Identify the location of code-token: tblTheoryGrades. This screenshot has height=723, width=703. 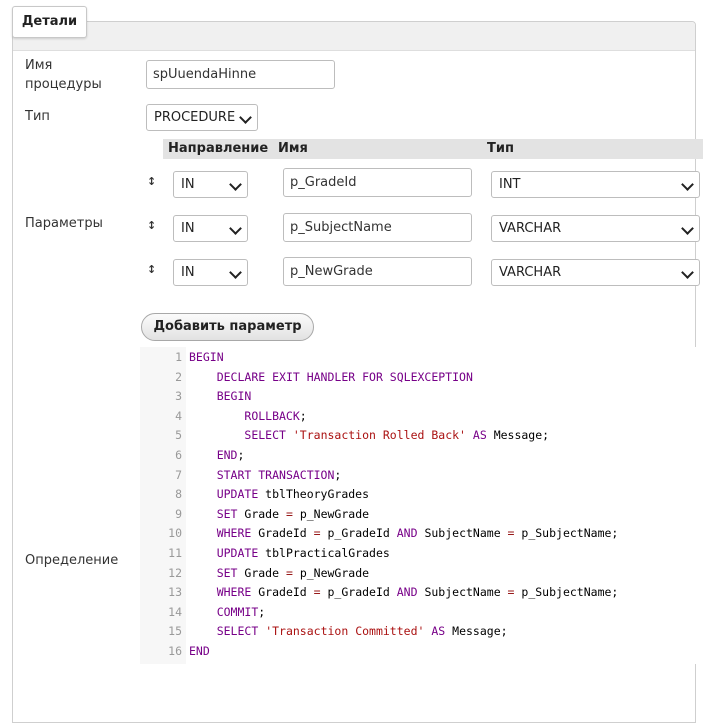
(314, 494).